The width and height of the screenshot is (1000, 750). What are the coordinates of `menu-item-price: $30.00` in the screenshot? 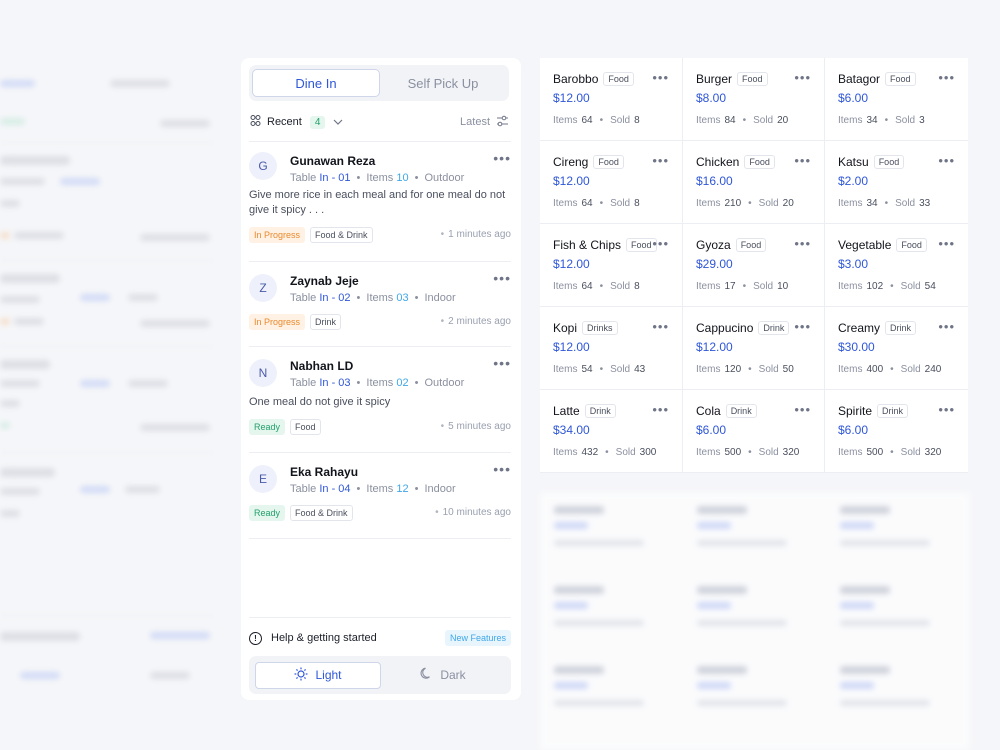 It's located at (856, 347).